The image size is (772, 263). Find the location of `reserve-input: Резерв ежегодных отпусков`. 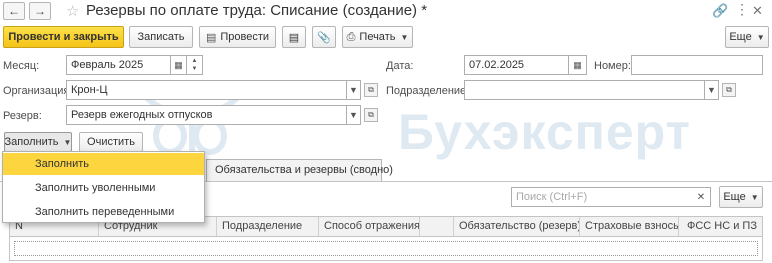

reserve-input: Резерв ежегодных отпусков is located at coordinates (206, 115).